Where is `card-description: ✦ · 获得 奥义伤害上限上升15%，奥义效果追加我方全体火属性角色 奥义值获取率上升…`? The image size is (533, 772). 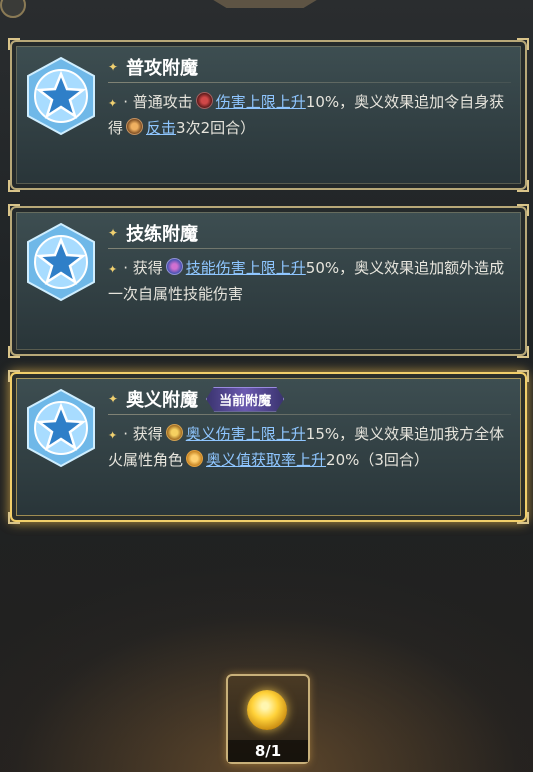 card-description: ✦ · 获得 奥义伤害上限上升15%，奥义效果追加我方全体火属性角色 奥义值获取率上升… is located at coordinates (306, 446).